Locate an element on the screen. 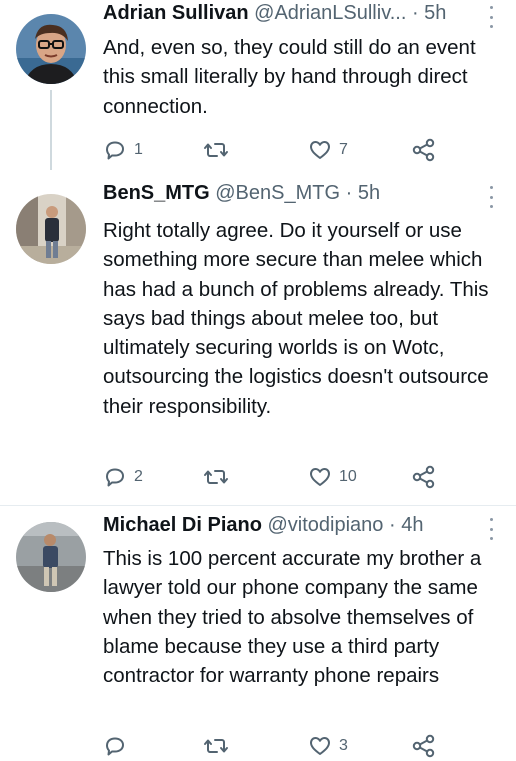  tweet-header: Adrian Sullivan @AdrianLSulliv... · 5h is located at coordinates (295, 17).